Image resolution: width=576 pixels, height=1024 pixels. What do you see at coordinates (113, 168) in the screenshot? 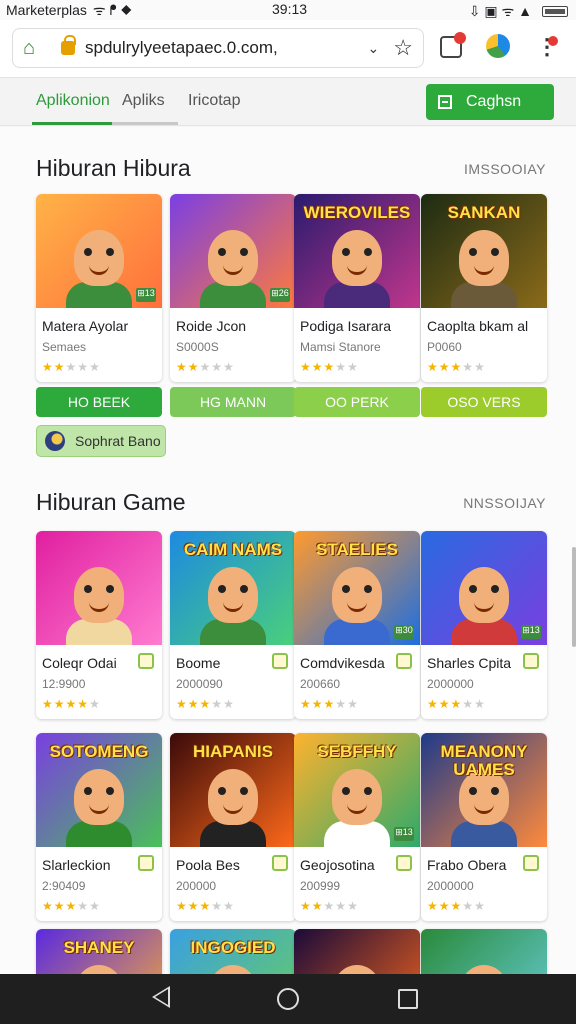
I see `section-title: Hiburan Hibura` at bounding box center [113, 168].